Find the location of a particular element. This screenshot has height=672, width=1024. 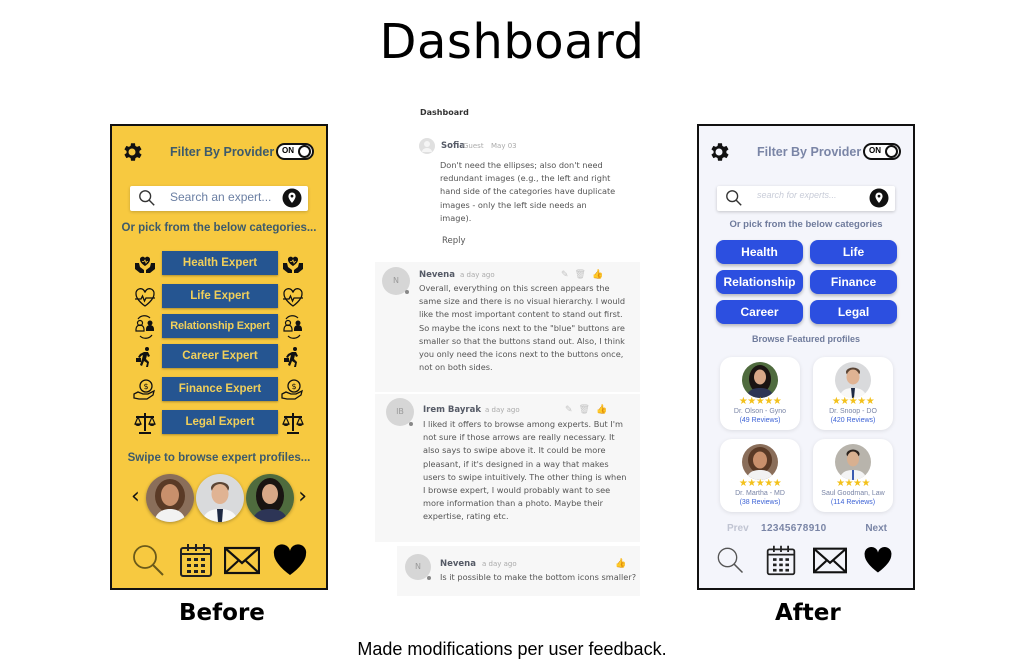

scales-icon is located at coordinates (145, 423).